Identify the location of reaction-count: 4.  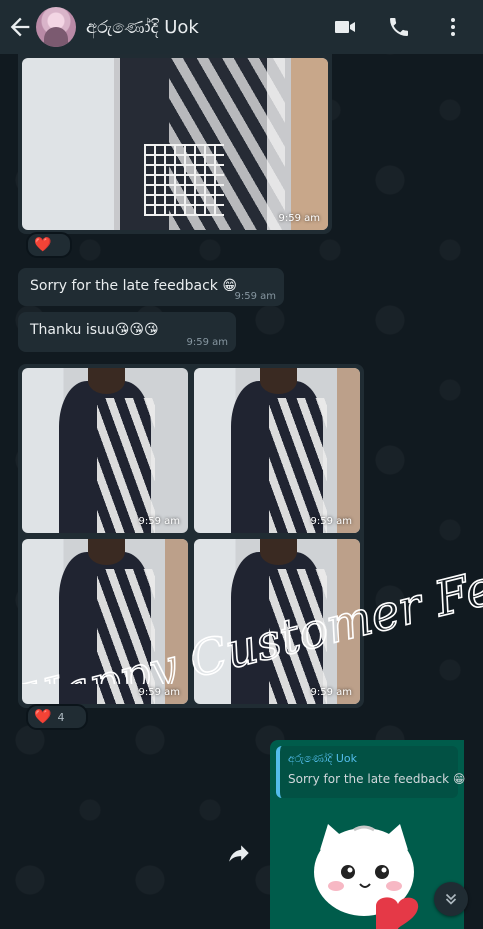
(61, 717).